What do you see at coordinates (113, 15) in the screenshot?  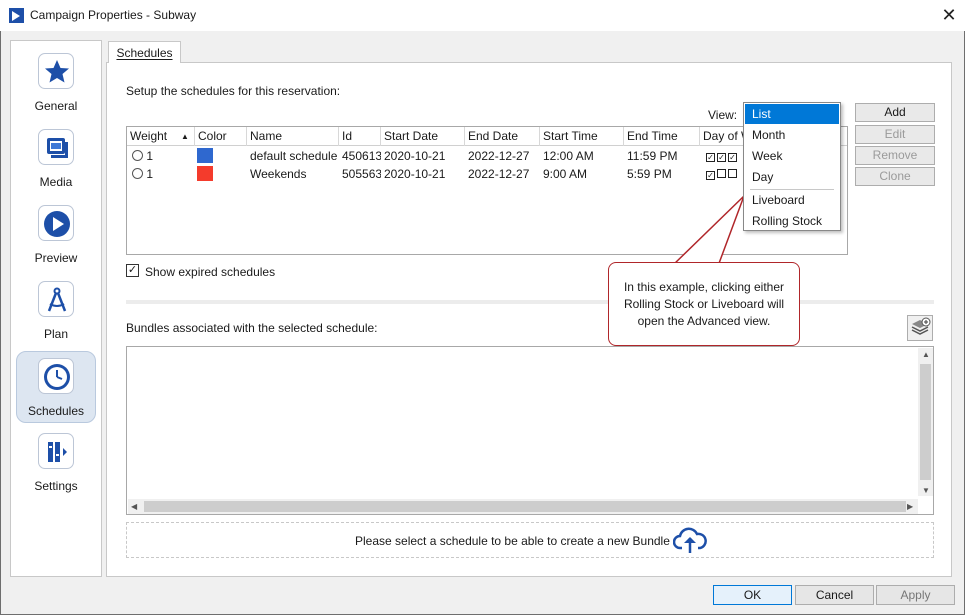 I see `window-title: Campaign Properties - Subway` at bounding box center [113, 15].